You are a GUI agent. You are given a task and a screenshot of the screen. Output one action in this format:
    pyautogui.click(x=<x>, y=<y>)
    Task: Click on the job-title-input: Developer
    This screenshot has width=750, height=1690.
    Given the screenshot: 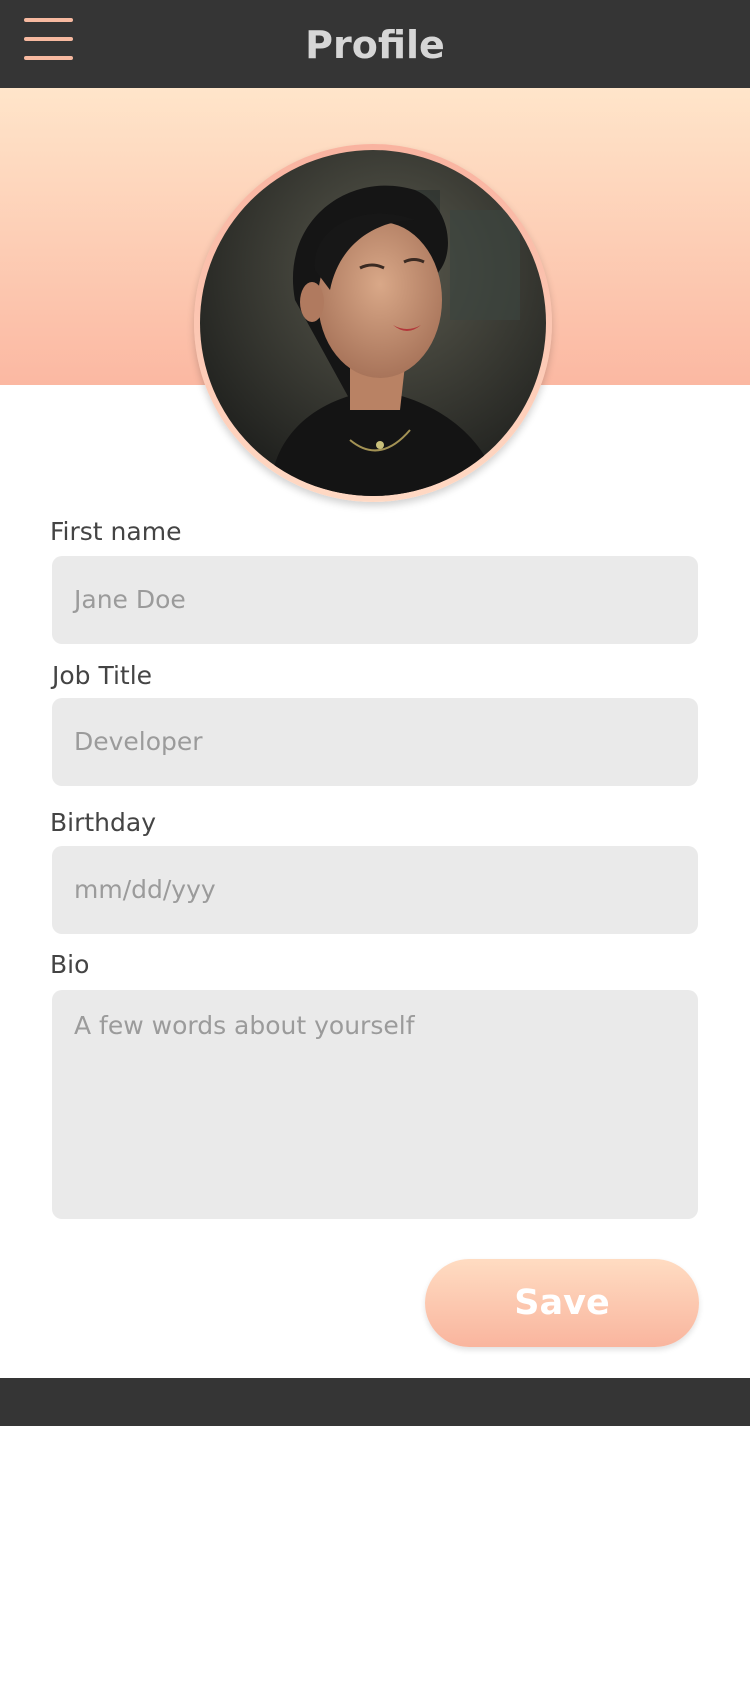 What is the action you would take?
    pyautogui.click(x=375, y=742)
    